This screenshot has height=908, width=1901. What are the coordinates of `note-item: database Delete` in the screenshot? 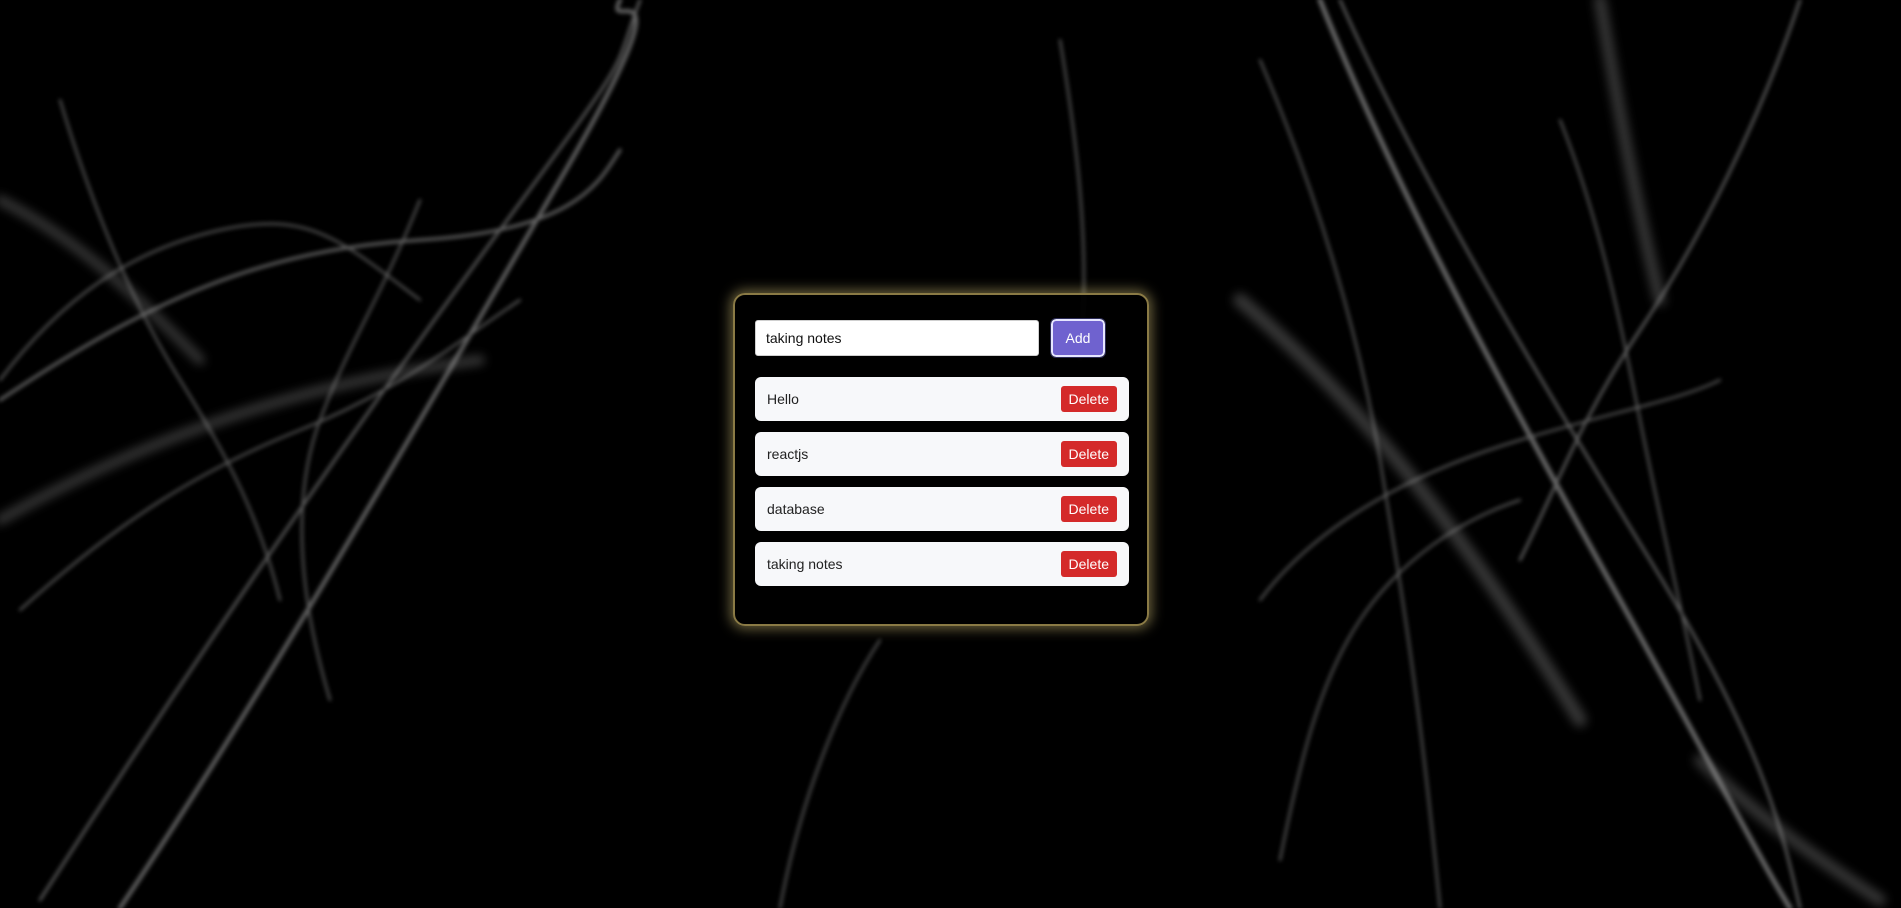 It's located at (942, 509).